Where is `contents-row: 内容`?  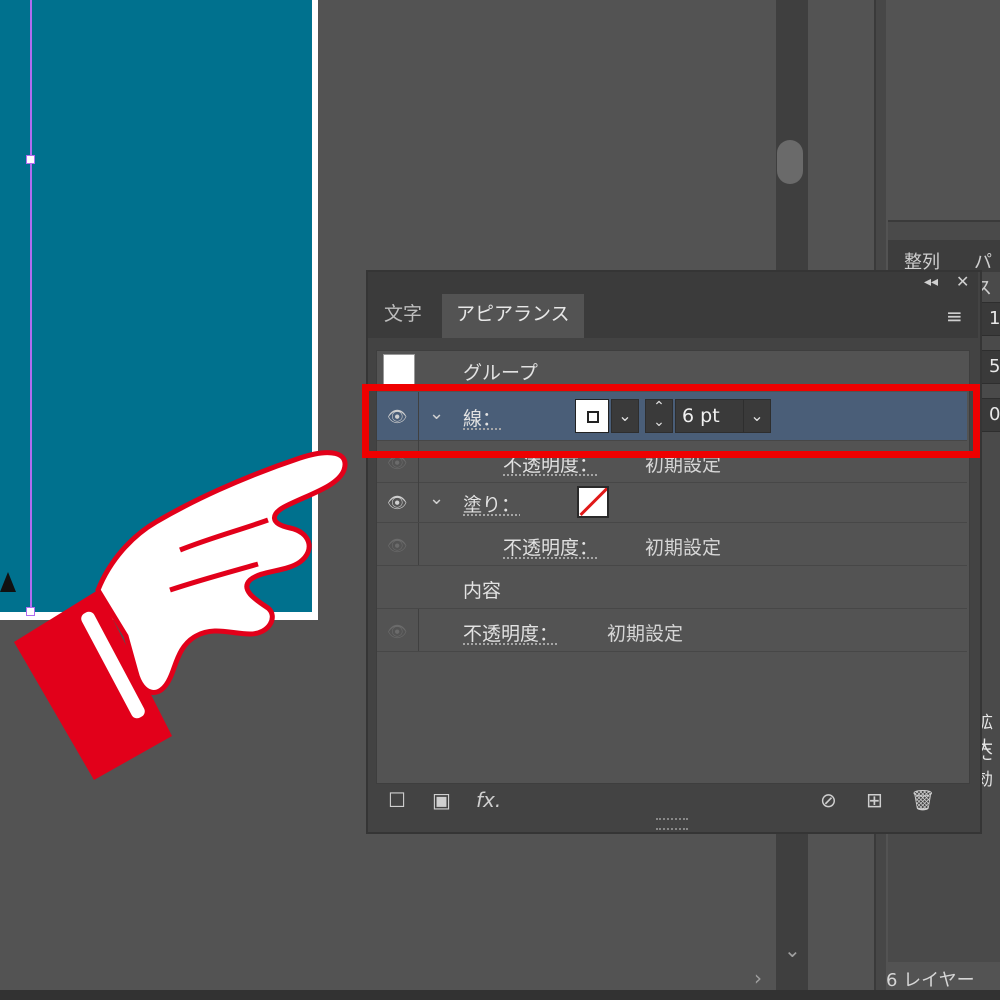 contents-row: 内容 is located at coordinates (672, 587).